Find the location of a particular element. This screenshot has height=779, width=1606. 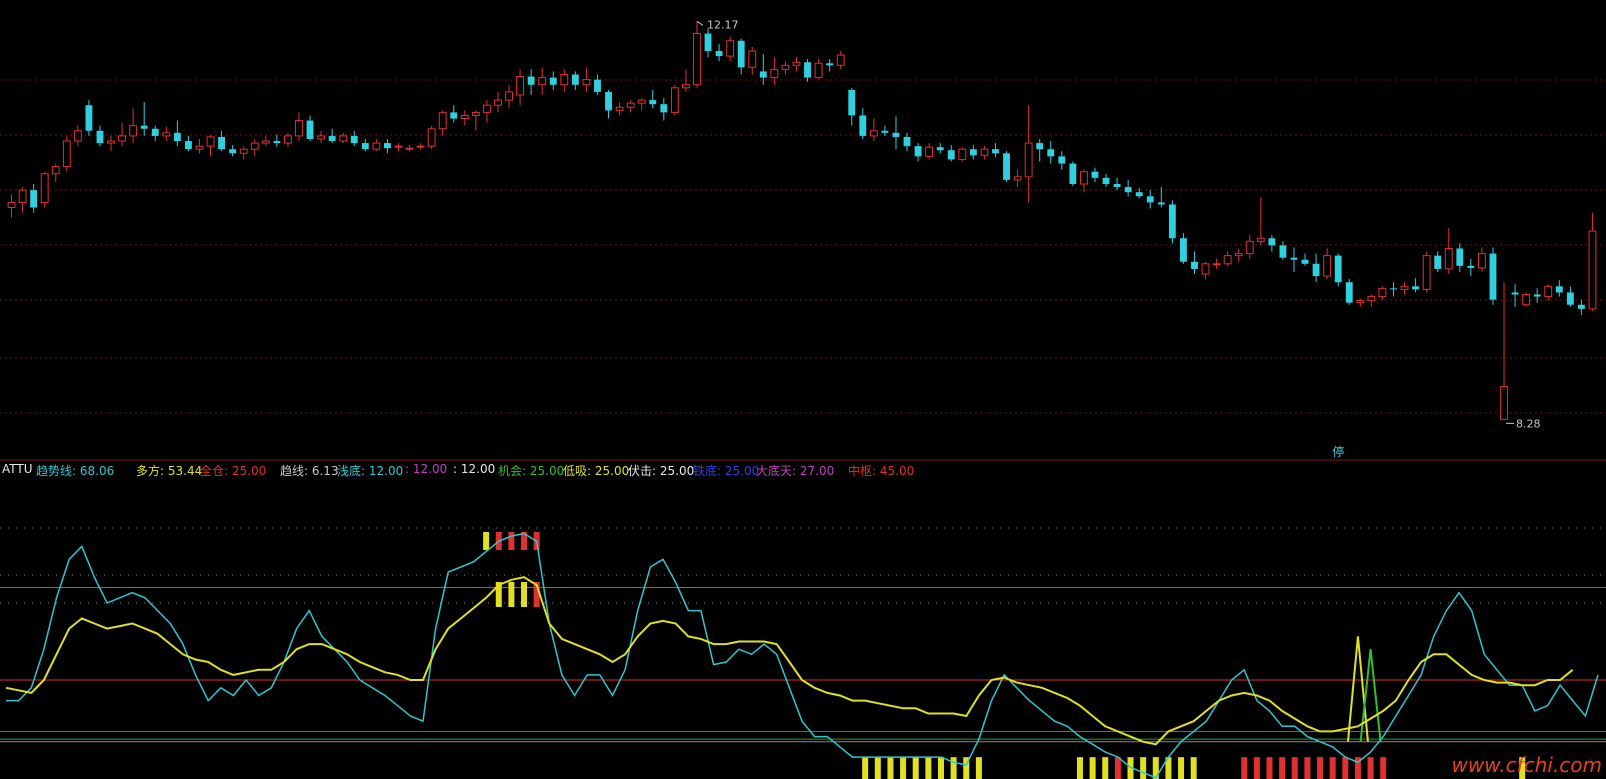

legend-item: 多方: 53.44 is located at coordinates (169, 471).